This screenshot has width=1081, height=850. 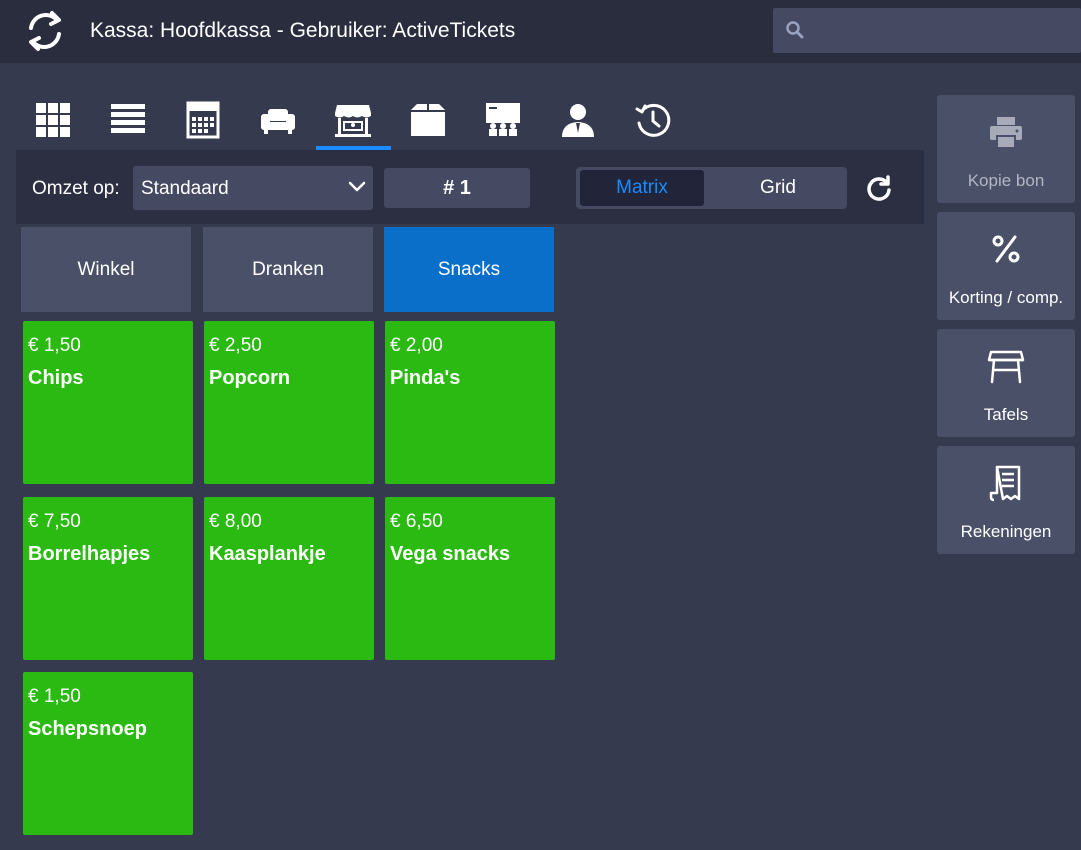 I want to click on rekeningen-button: Rekeningen, so click(x=1006, y=500).